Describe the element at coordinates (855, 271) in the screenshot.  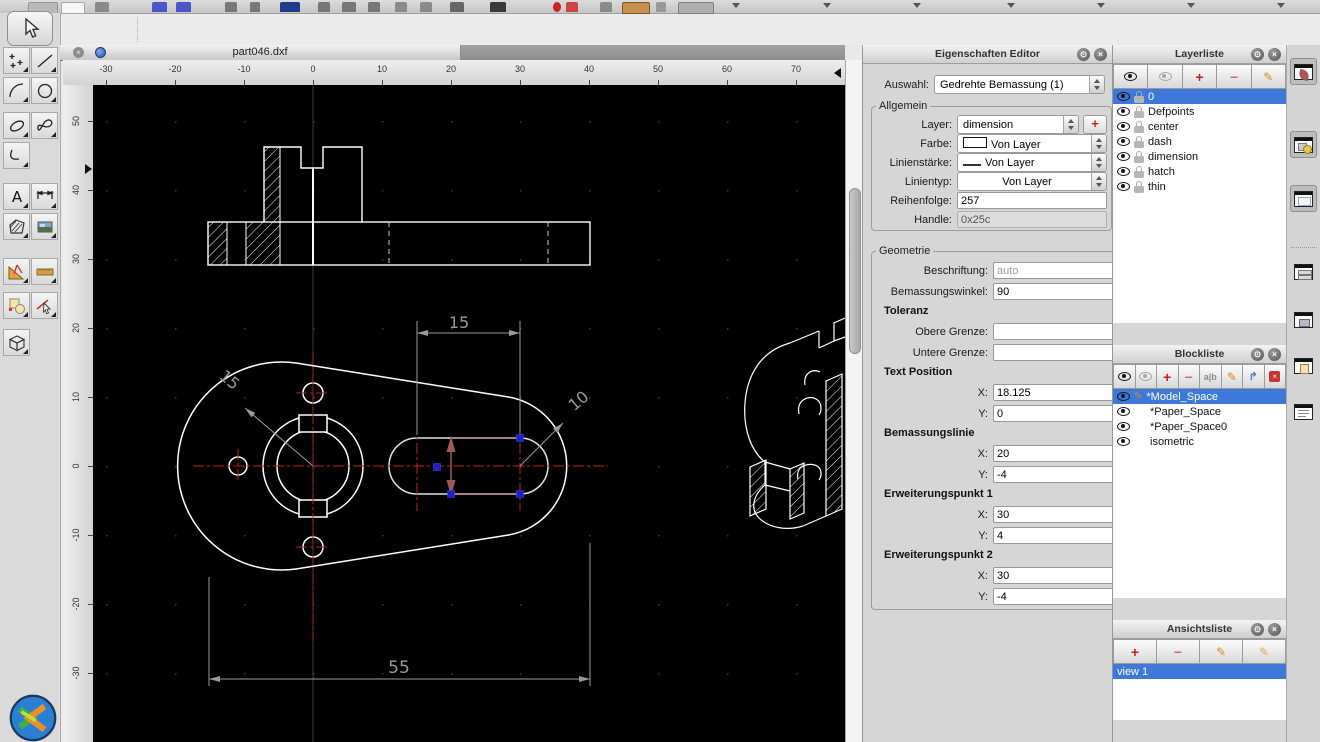
I see `scrollbar-thumb` at that location.